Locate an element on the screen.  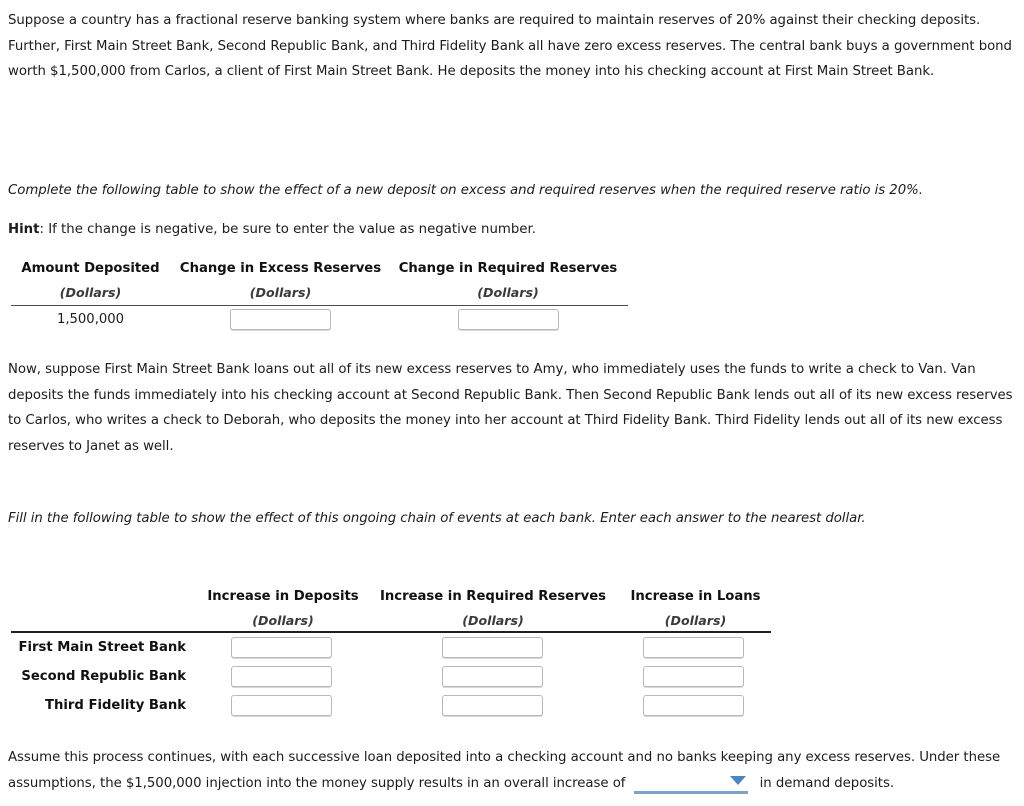
col-subheader-amount-deposited: (Dollars) is located at coordinates (90, 292).